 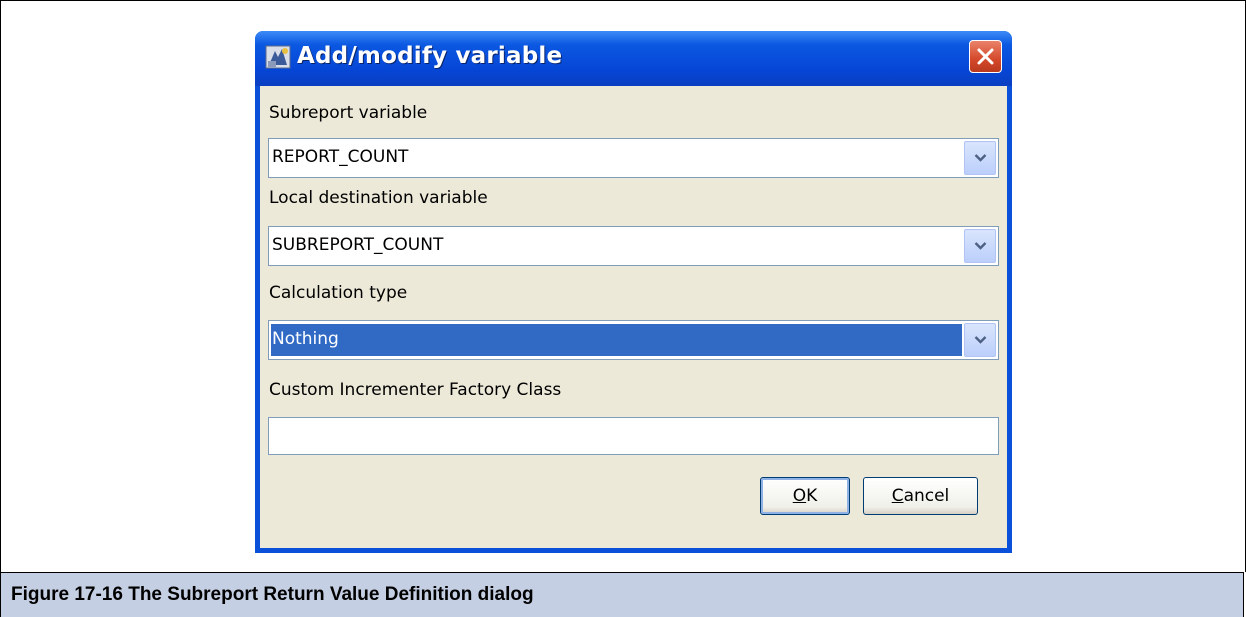 I want to click on subreport-variable-value: REPORT_COUNT, so click(x=340, y=157).